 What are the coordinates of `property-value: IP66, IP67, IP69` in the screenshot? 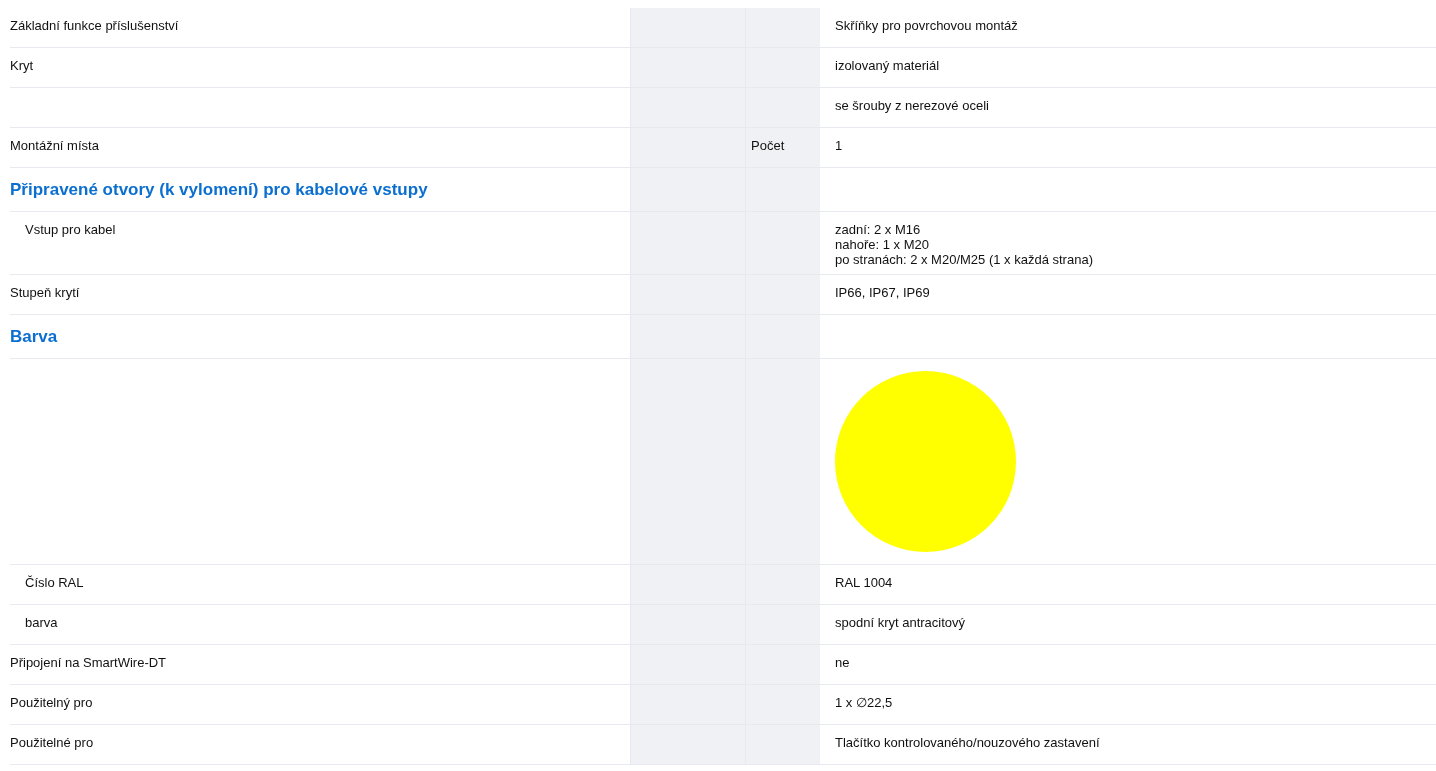 It's located at (883, 292).